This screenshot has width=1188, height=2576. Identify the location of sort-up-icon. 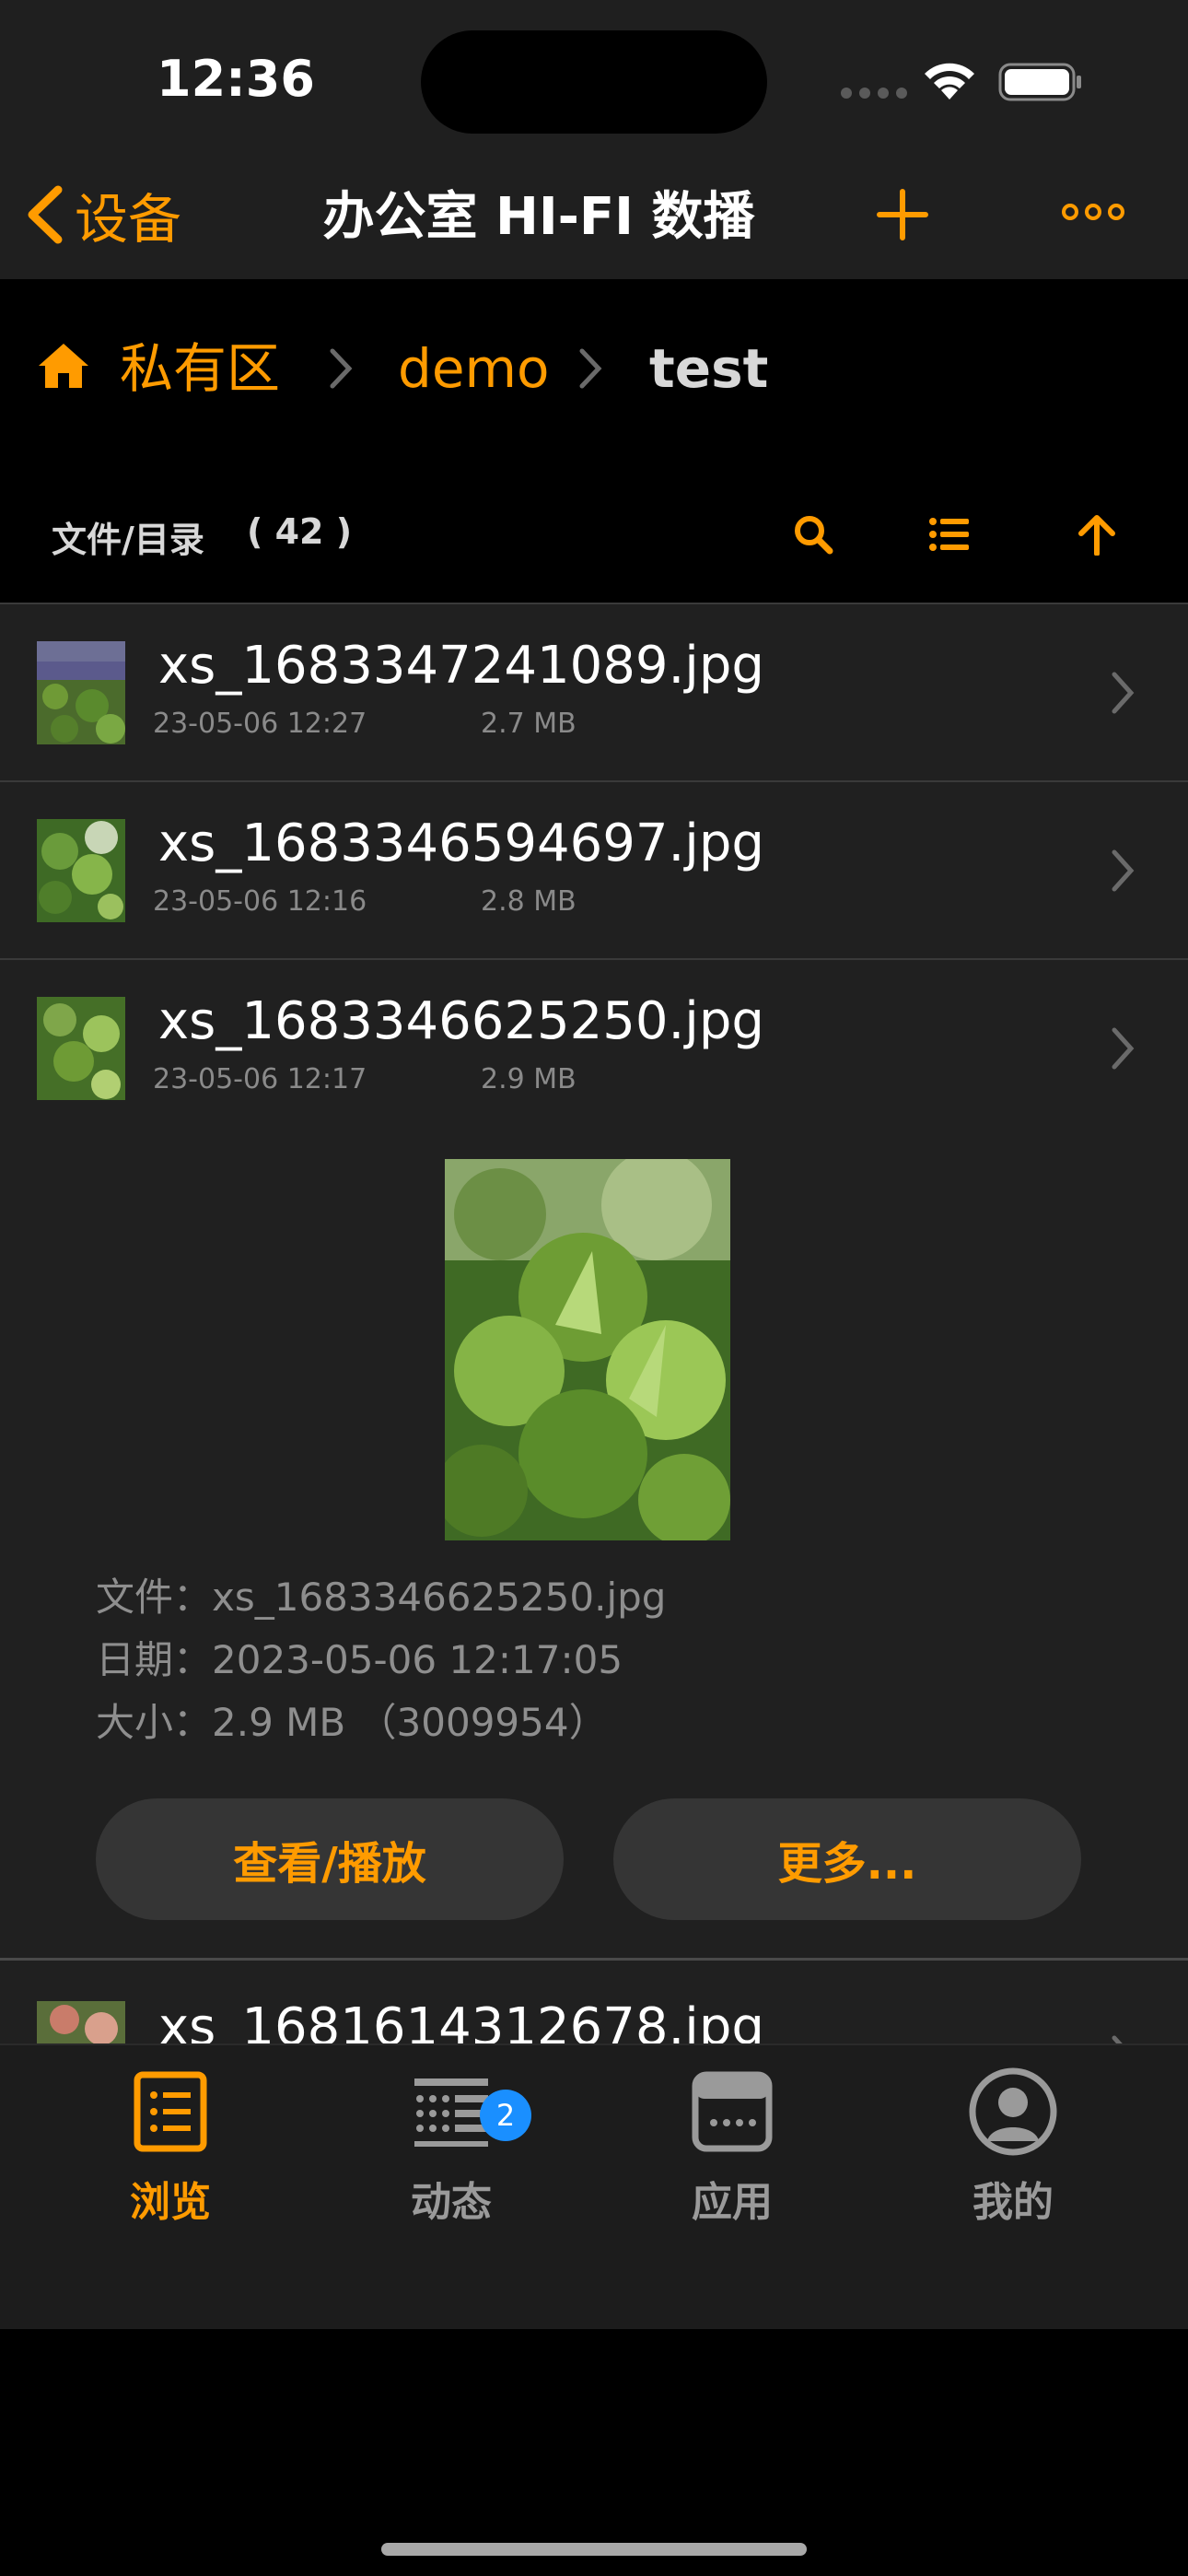
(1097, 534).